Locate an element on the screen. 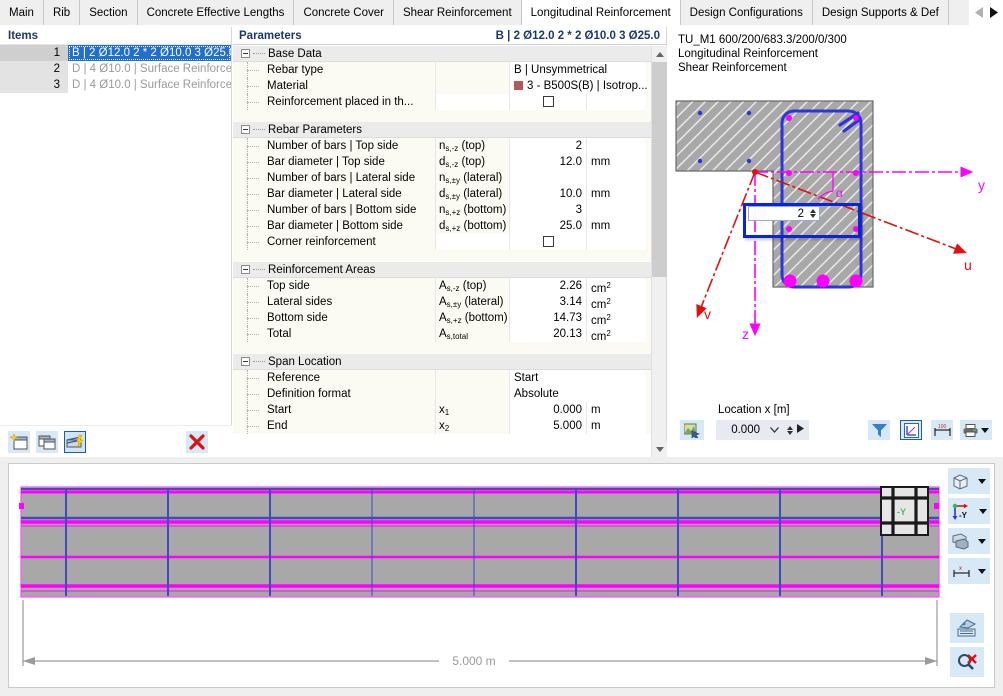 This screenshot has height=696, width=1003. view-mode-button is located at coordinates (969, 481).